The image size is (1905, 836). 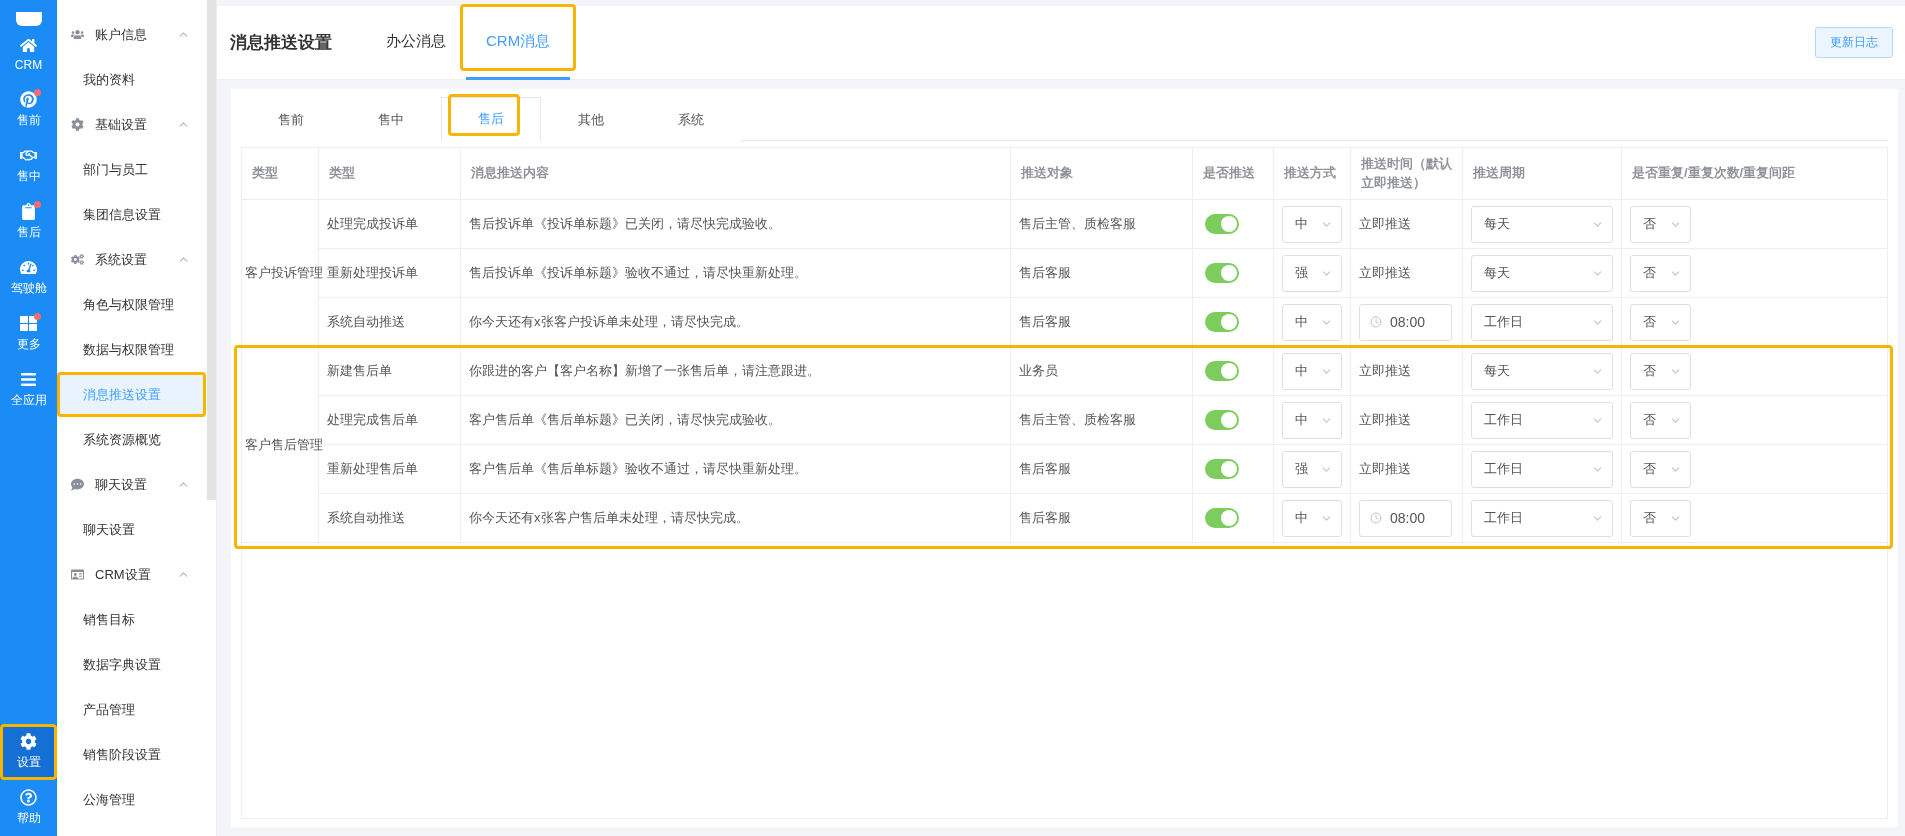 I want to click on sidebar-group: 基础设置, so click(x=131, y=124).